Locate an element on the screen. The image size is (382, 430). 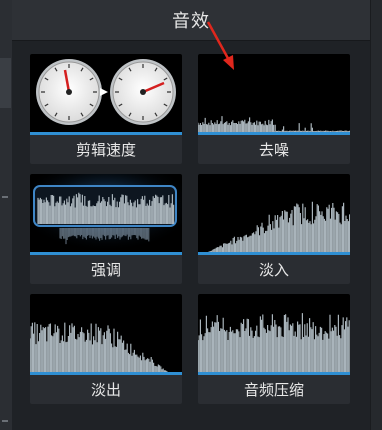
panel-header: 音效 is located at coordinates (191, 20).